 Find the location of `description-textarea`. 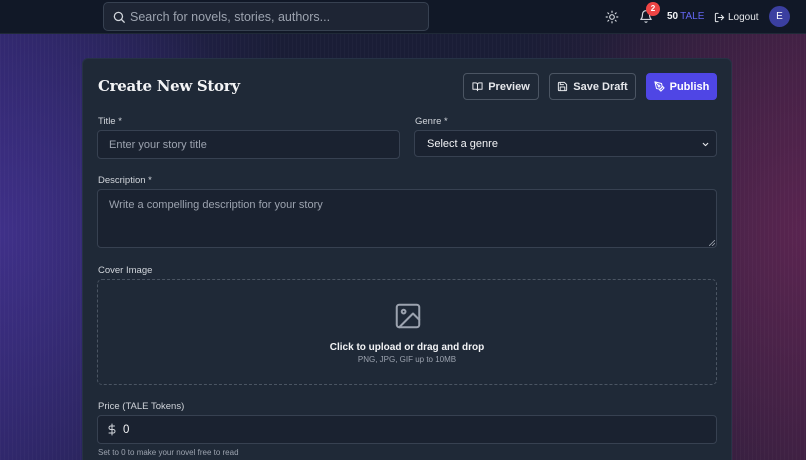

description-textarea is located at coordinates (407, 218).